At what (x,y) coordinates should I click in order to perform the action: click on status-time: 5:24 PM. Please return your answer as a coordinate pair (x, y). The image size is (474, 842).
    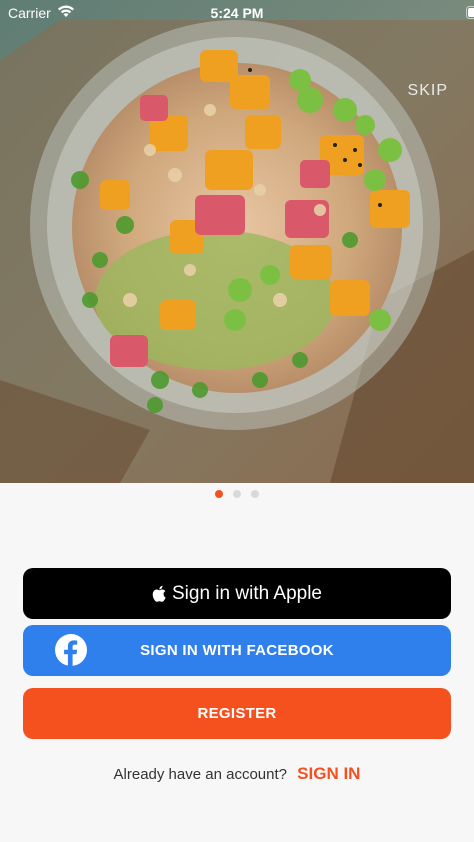
    Looking at the image, I should click on (237, 13).